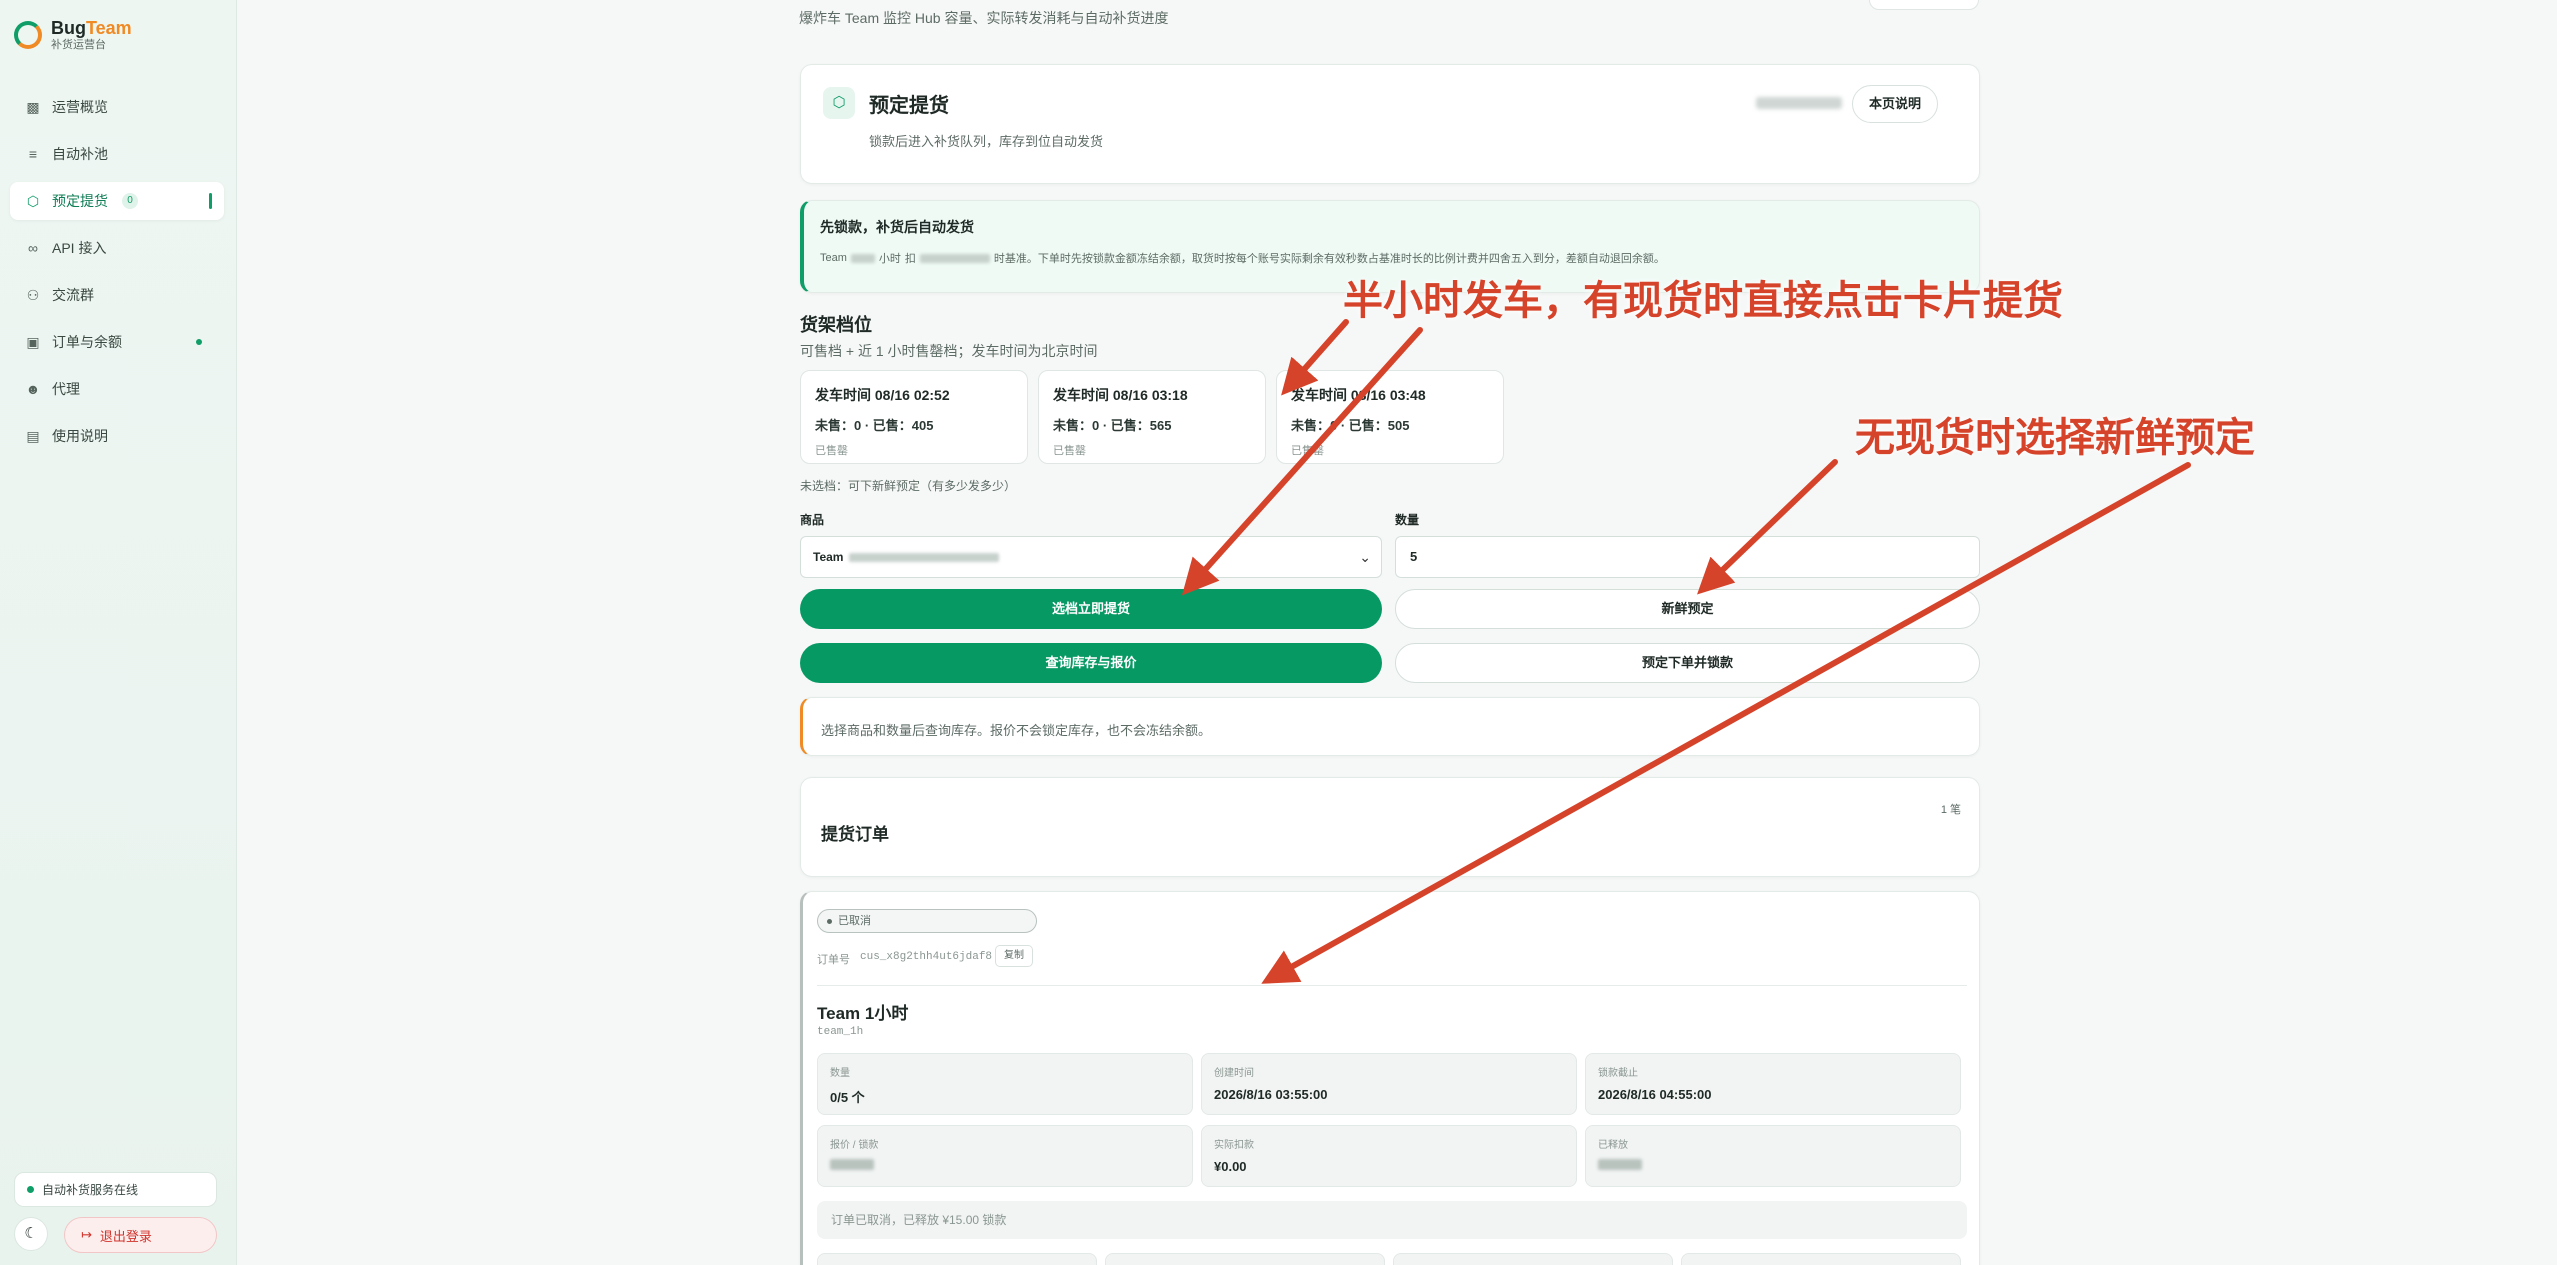 Image resolution: width=2557 pixels, height=1265 pixels. Describe the element at coordinates (140, 1235) in the screenshot. I see `logout-button: ↦ 退出登录` at that location.